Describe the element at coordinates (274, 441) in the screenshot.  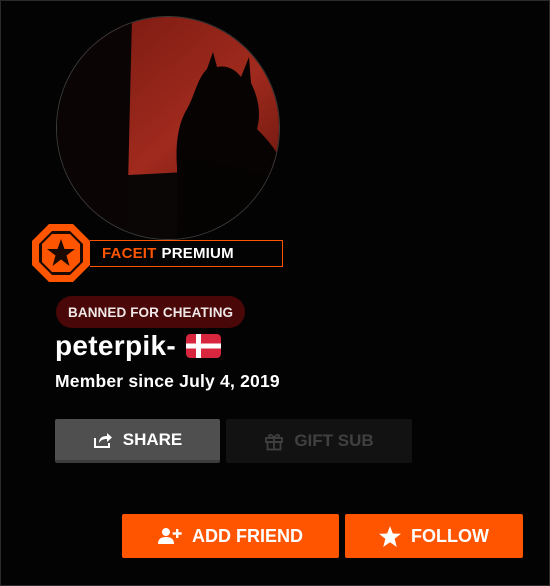
I see `gift-icon` at that location.